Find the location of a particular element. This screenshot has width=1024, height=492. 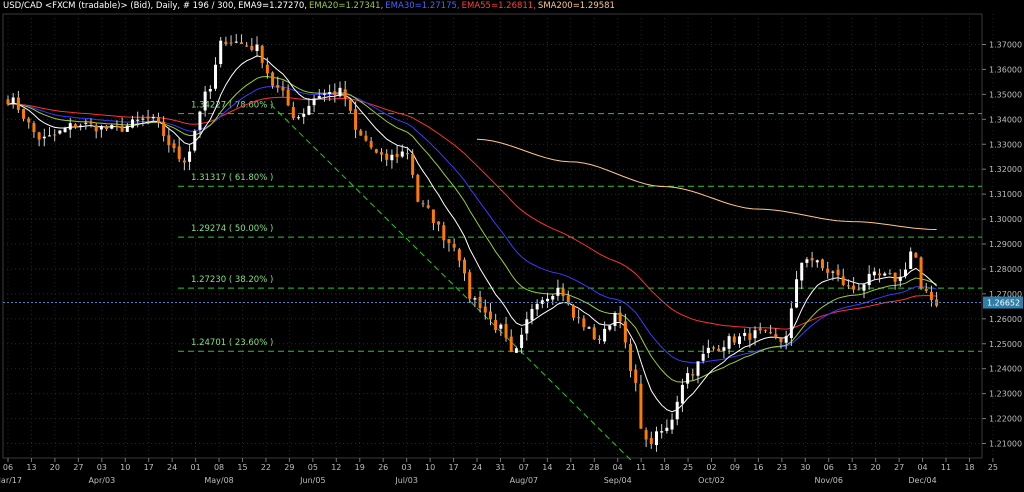

price-marker: 1.26652 is located at coordinates (513, 302).